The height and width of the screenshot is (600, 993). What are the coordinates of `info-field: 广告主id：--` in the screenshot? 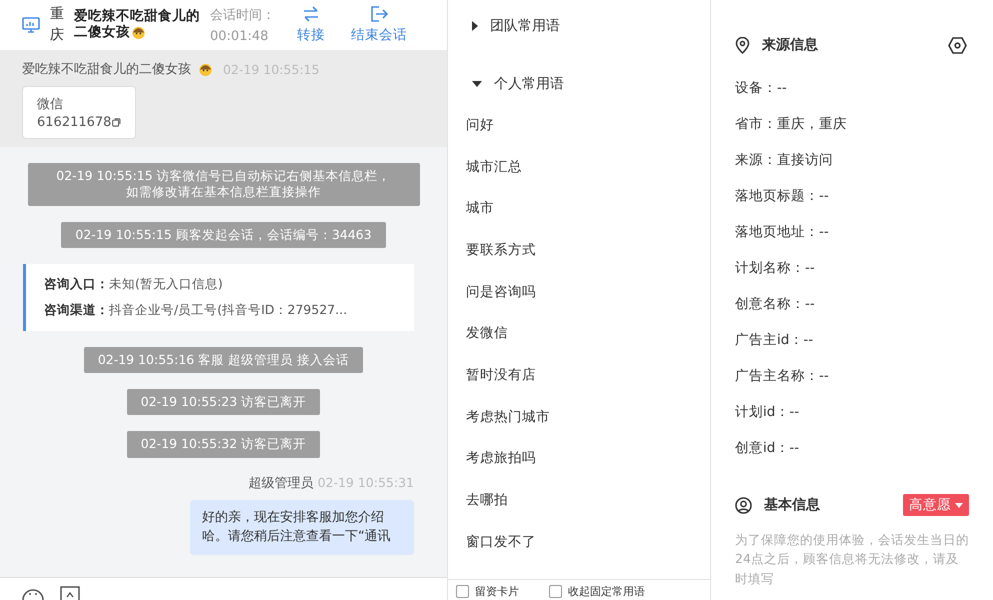 It's located at (852, 340).